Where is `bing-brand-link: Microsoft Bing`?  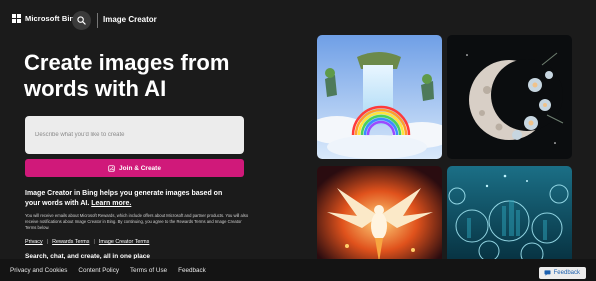
bing-brand-link: Microsoft Bing is located at coordinates (45, 18).